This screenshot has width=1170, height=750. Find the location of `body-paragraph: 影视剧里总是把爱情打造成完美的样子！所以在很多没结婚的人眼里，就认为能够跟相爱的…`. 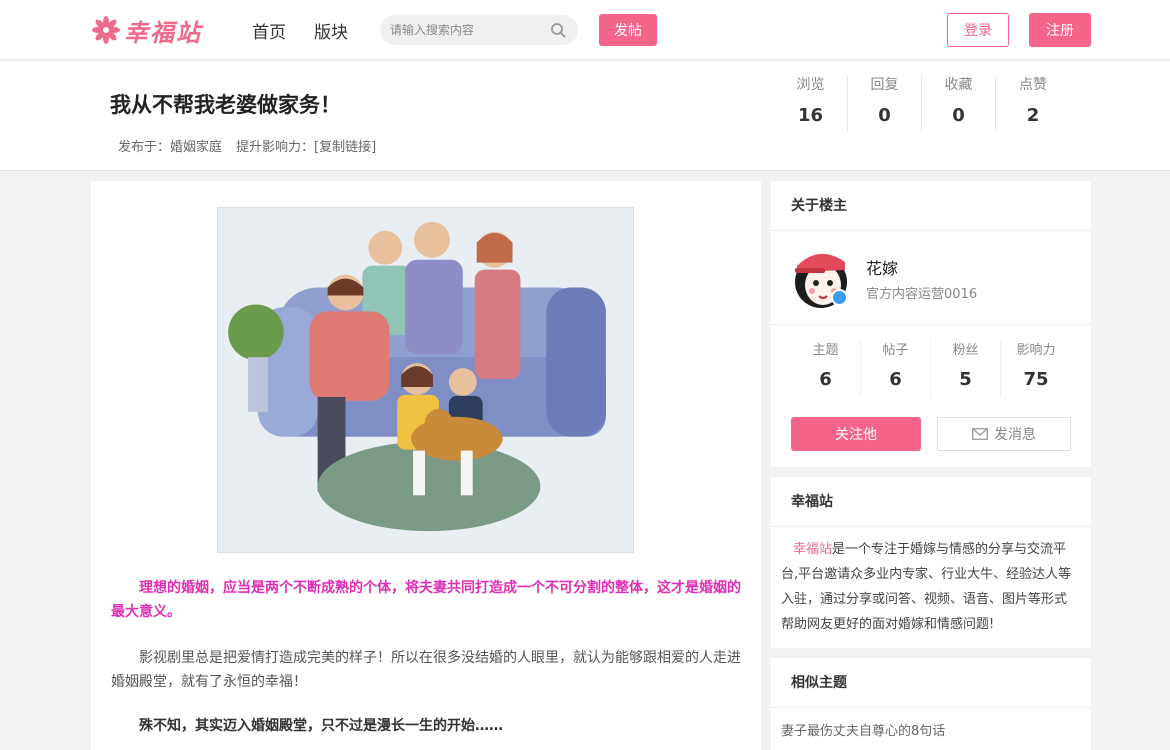

body-paragraph: 影视剧里总是把爱情打造成完美的样子！所以在很多没结婚的人眼里，就认为能够跟相爱的… is located at coordinates (426, 670).